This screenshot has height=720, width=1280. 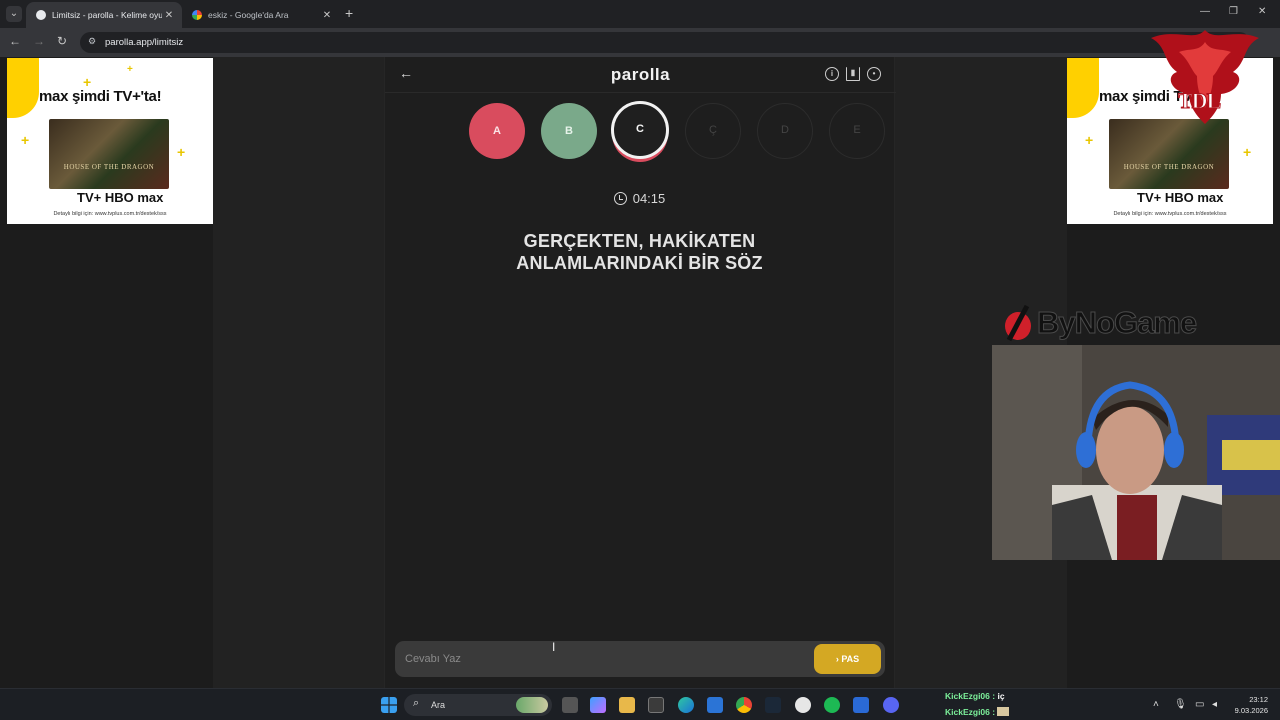 I want to click on reload-icon: ↻, so click(x=62, y=41).